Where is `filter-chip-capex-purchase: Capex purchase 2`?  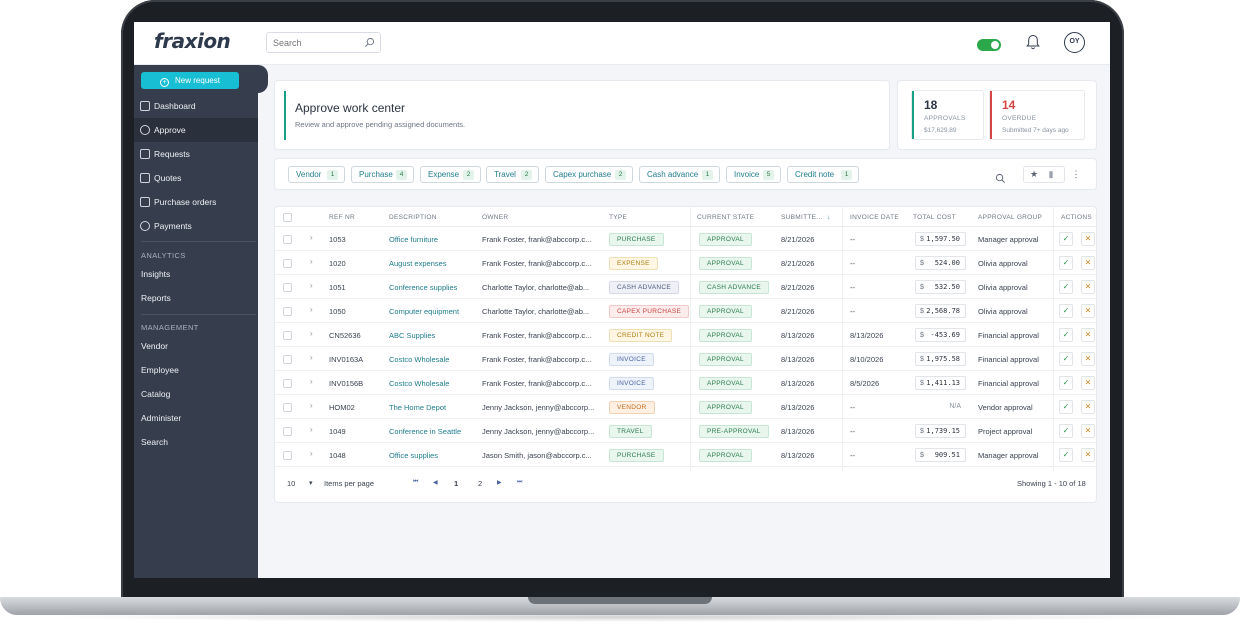 filter-chip-capex-purchase: Capex purchase 2 is located at coordinates (589, 174).